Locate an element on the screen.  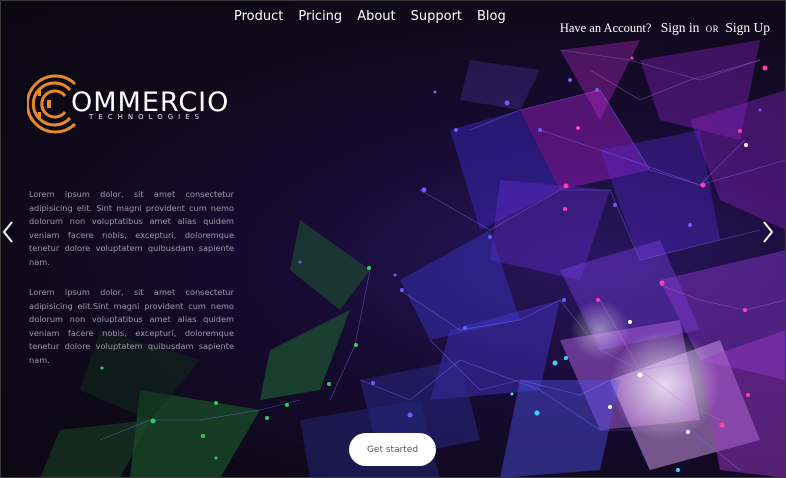
commercio-logo: OMMERCIO TECHNOLOGIES is located at coordinates (147, 104).